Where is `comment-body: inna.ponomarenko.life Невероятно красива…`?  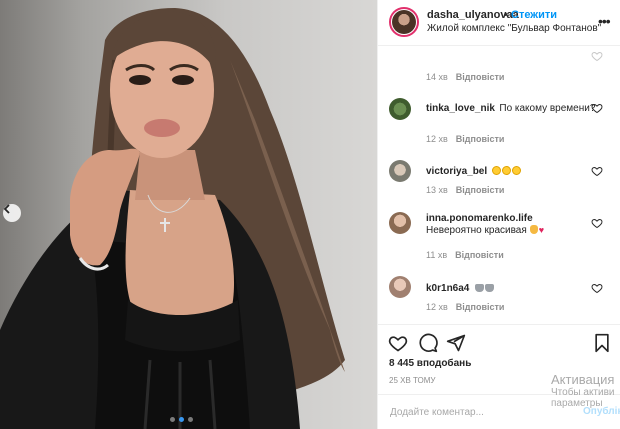 comment-body: inna.ponomarenko.life Невероятно красива… is located at coordinates (511, 225).